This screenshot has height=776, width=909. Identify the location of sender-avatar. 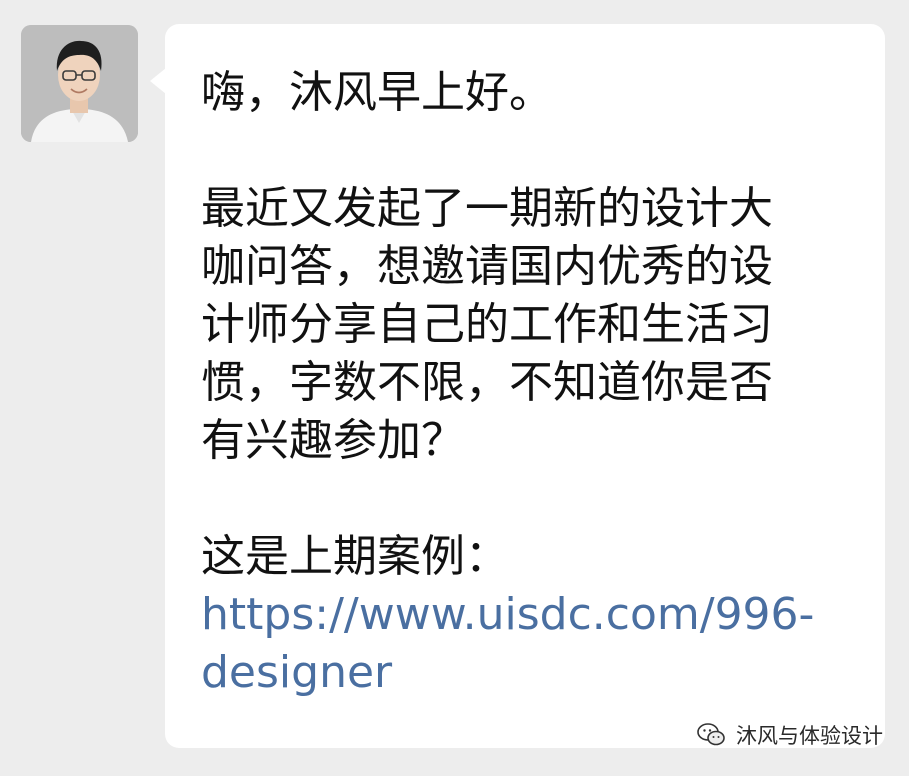
(79, 83).